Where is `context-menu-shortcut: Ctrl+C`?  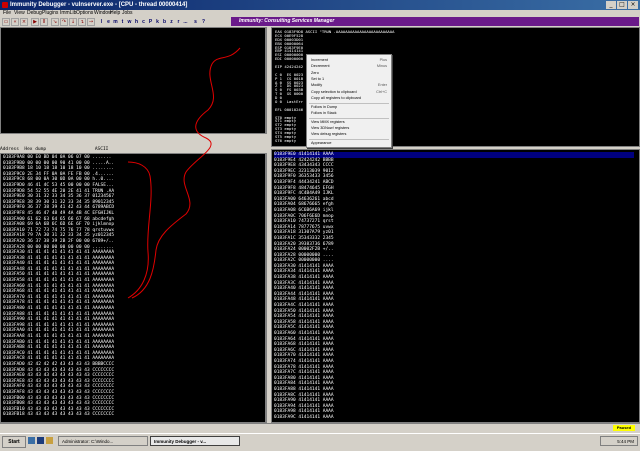 context-menu-shortcut: Ctrl+C is located at coordinates (381, 91).